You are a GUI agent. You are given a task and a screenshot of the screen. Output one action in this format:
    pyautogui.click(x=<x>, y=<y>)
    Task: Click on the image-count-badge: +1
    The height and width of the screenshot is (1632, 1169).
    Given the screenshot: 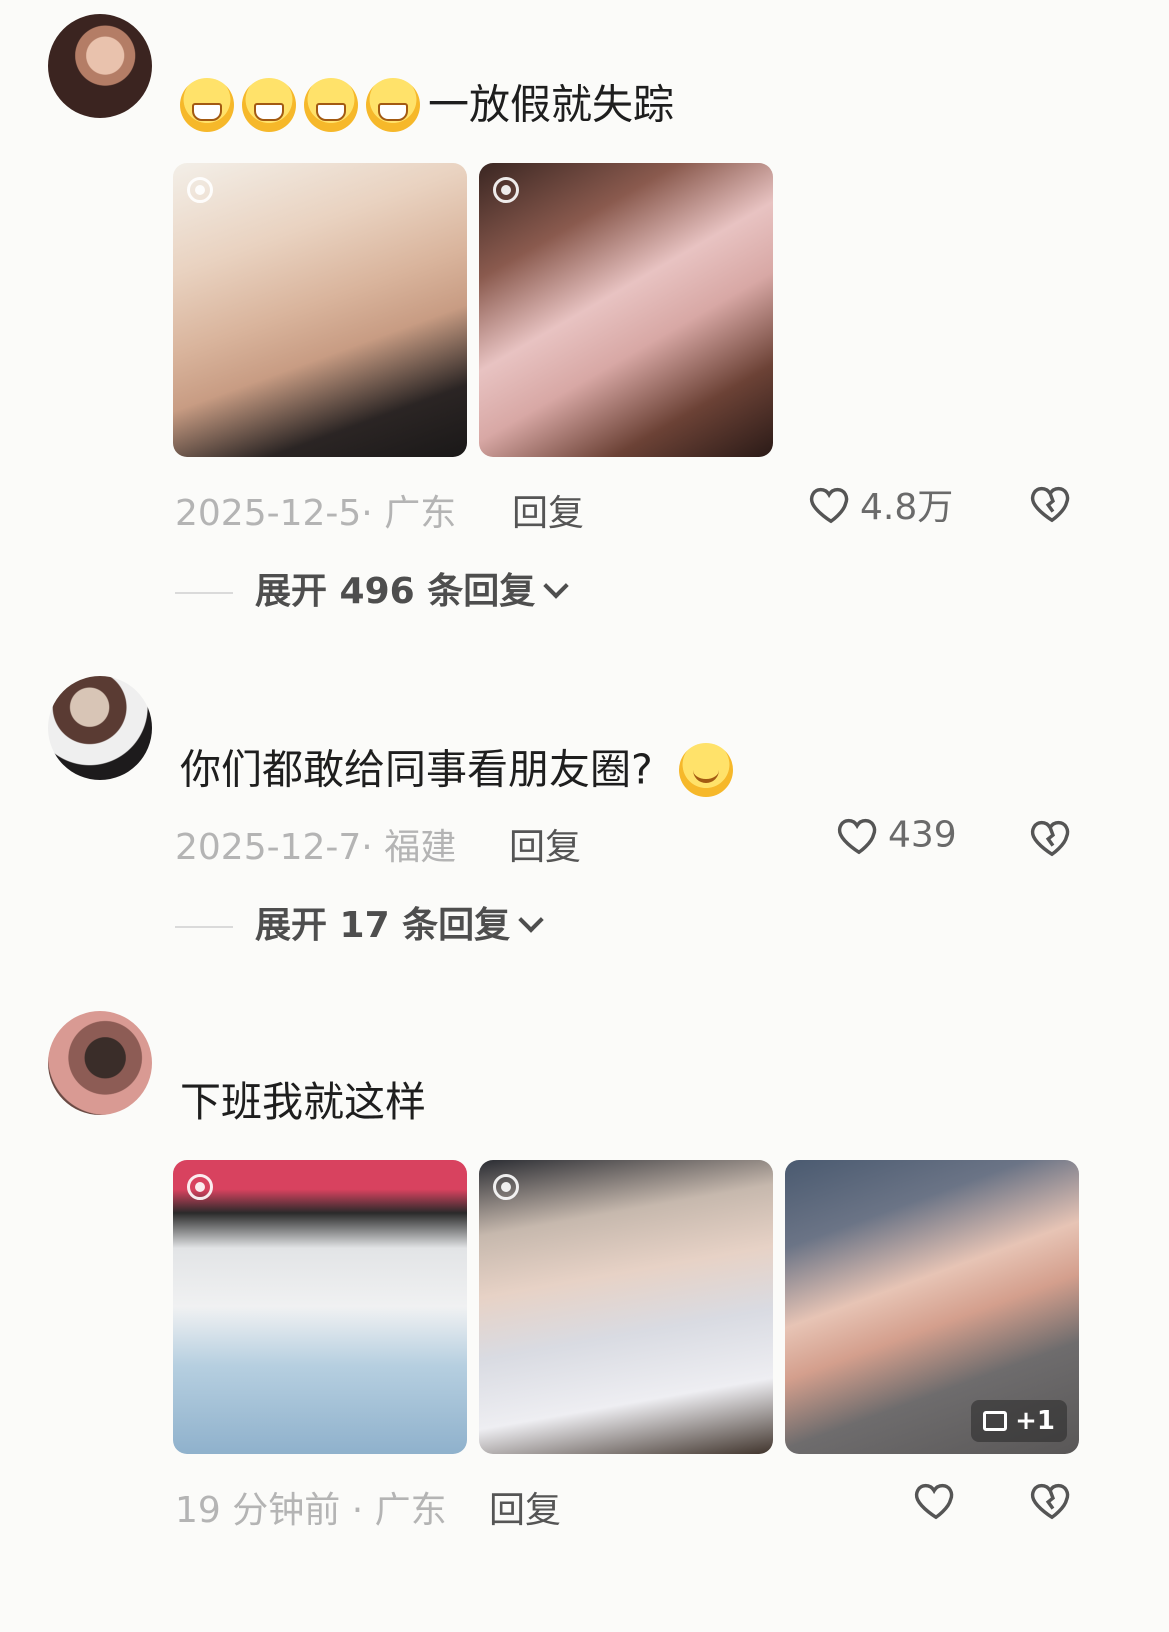 What is the action you would take?
    pyautogui.click(x=1019, y=1421)
    